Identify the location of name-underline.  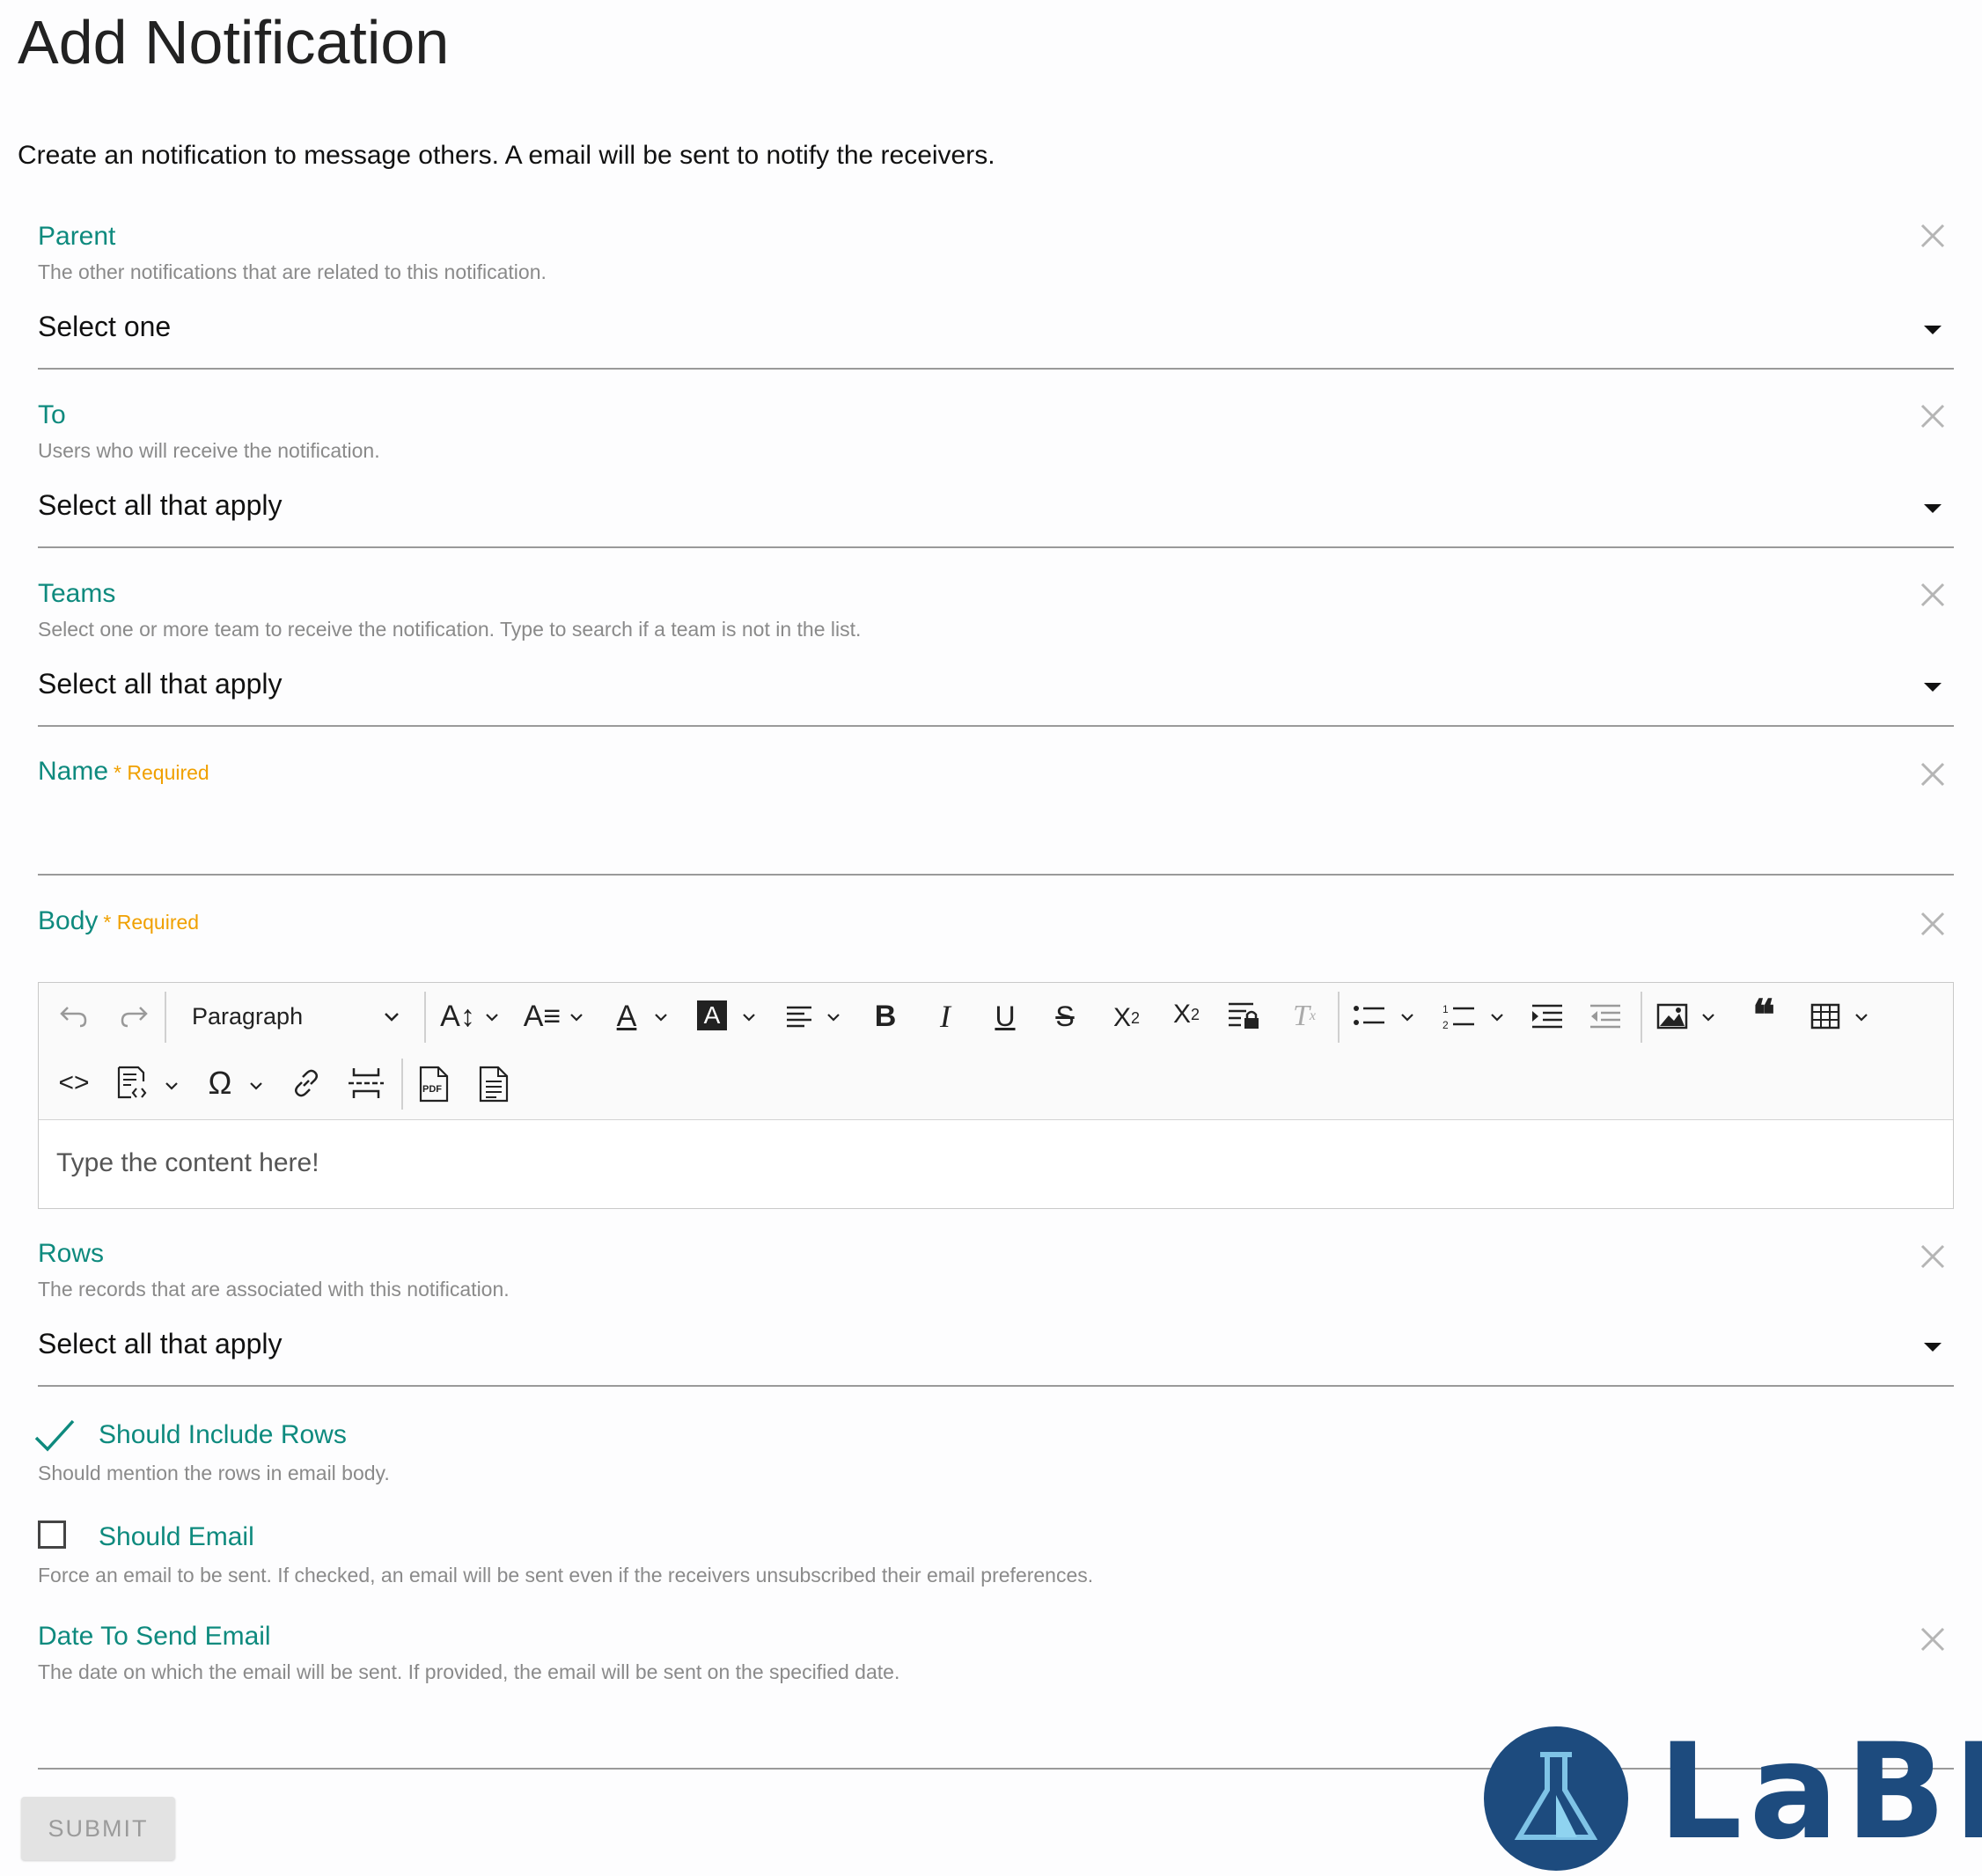
(996, 875).